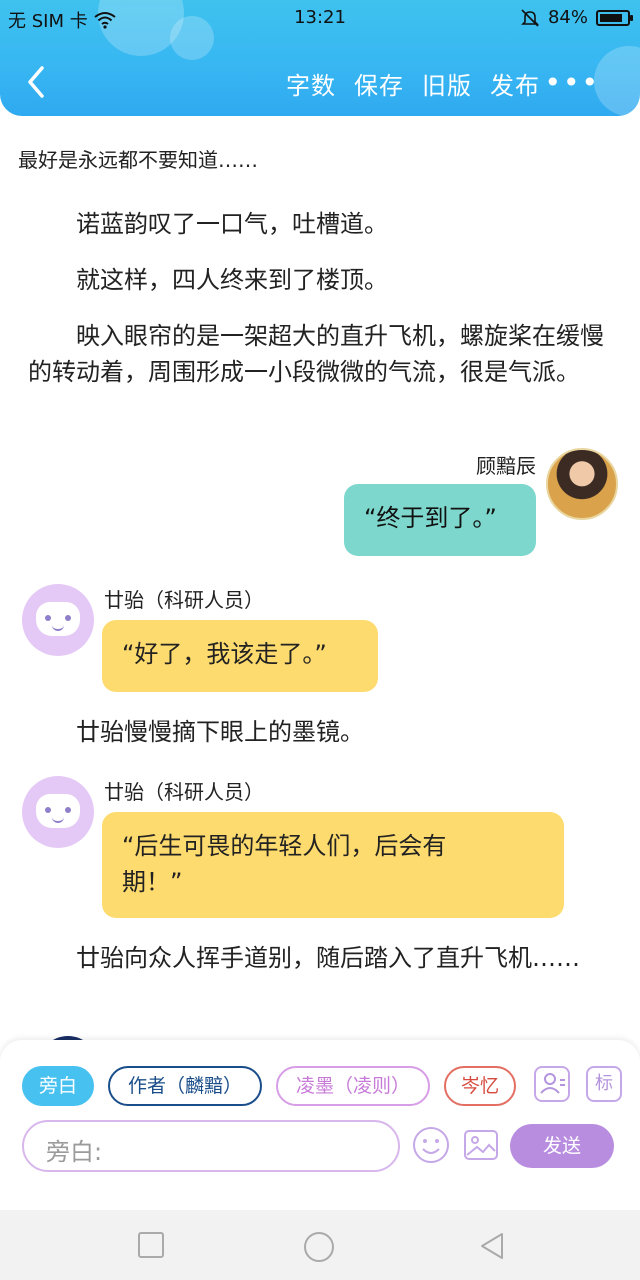  I want to click on status-bar: 无 SIM 卡 13:21 84%, so click(320, 18).